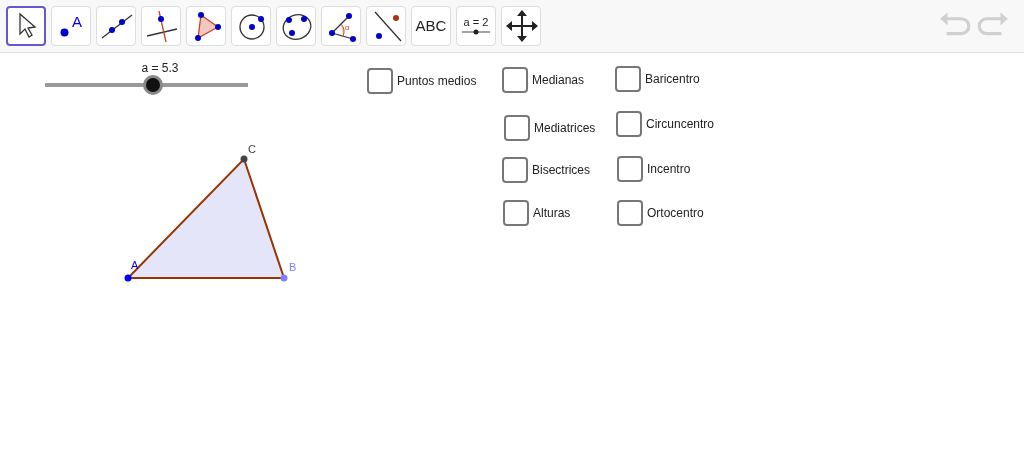  What do you see at coordinates (672, 79) in the screenshot?
I see `checkbox-label: Baricentro` at bounding box center [672, 79].